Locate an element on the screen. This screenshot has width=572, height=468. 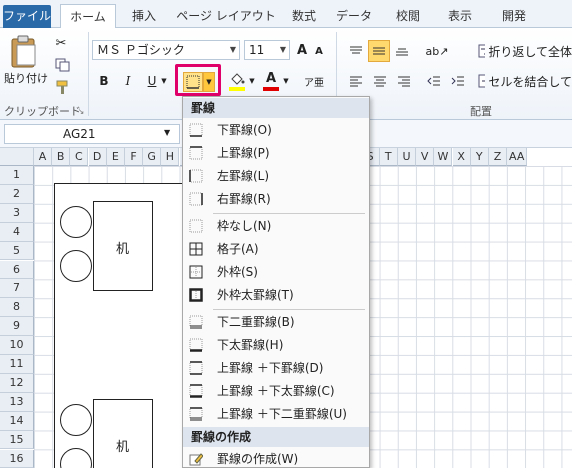
phonetic-guide-icon: ア亜 is located at coordinates (314, 81).